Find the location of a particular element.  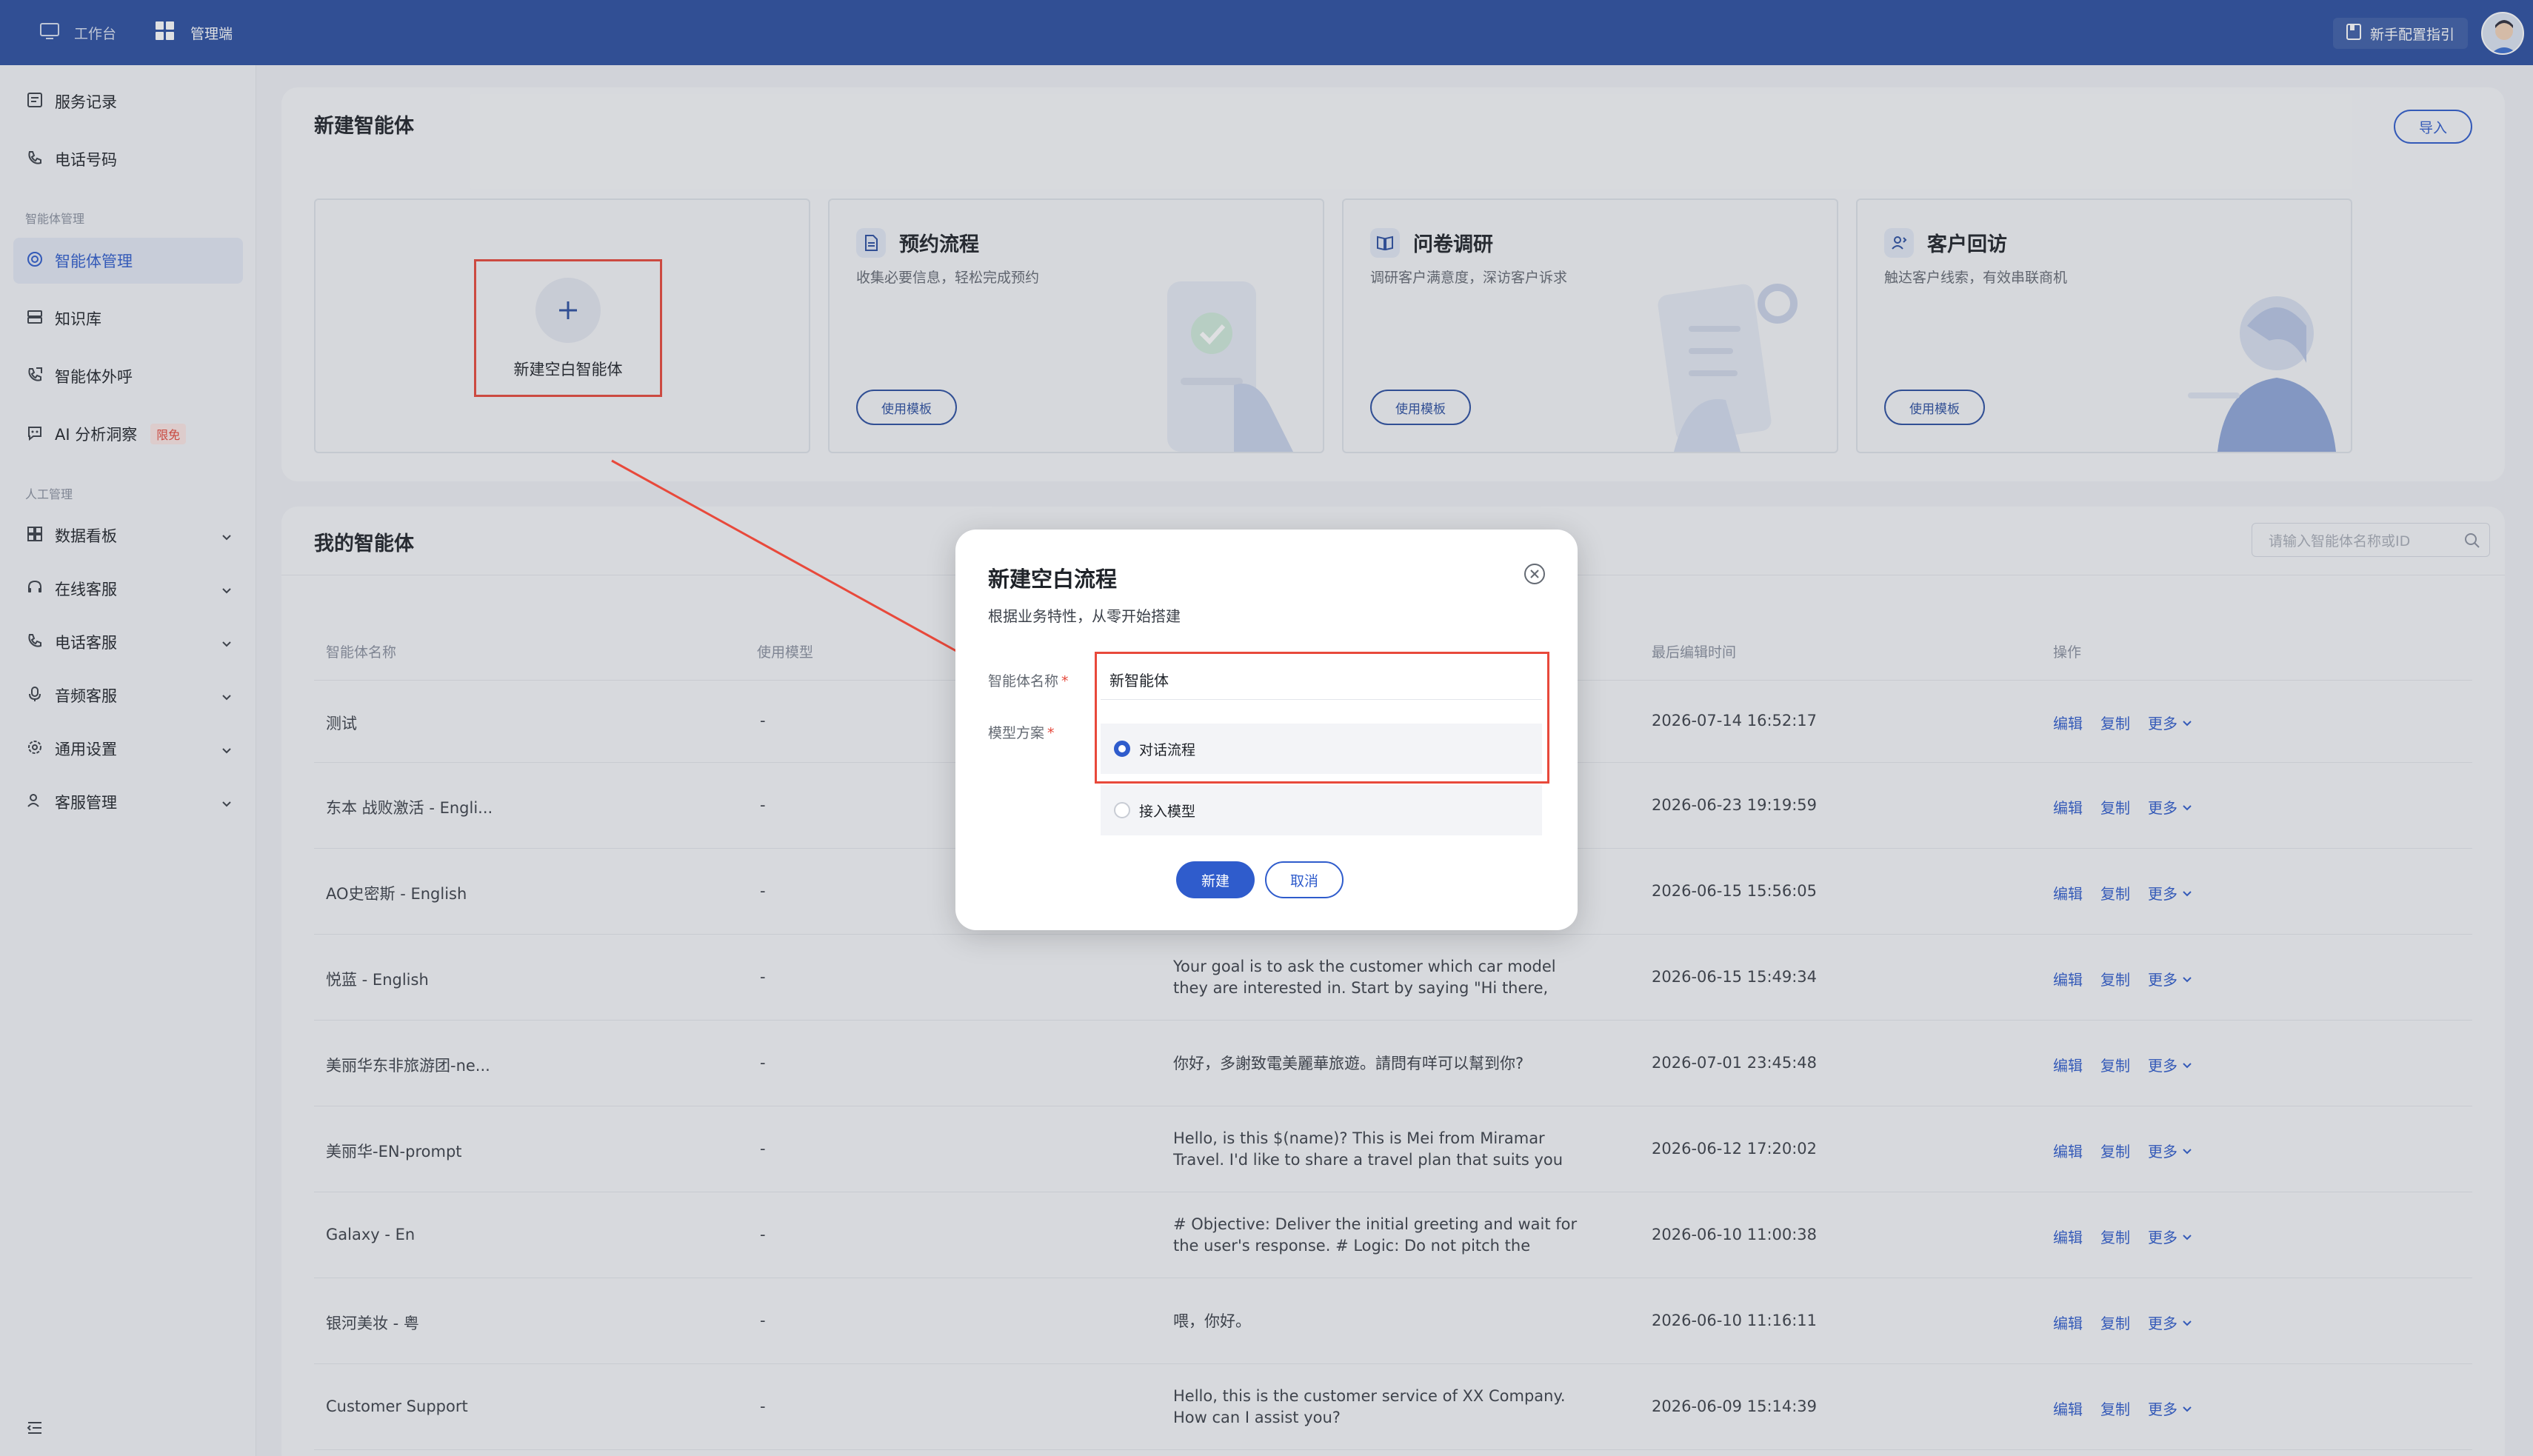

option-integrate-model: 接入模型 is located at coordinates (1321, 810).